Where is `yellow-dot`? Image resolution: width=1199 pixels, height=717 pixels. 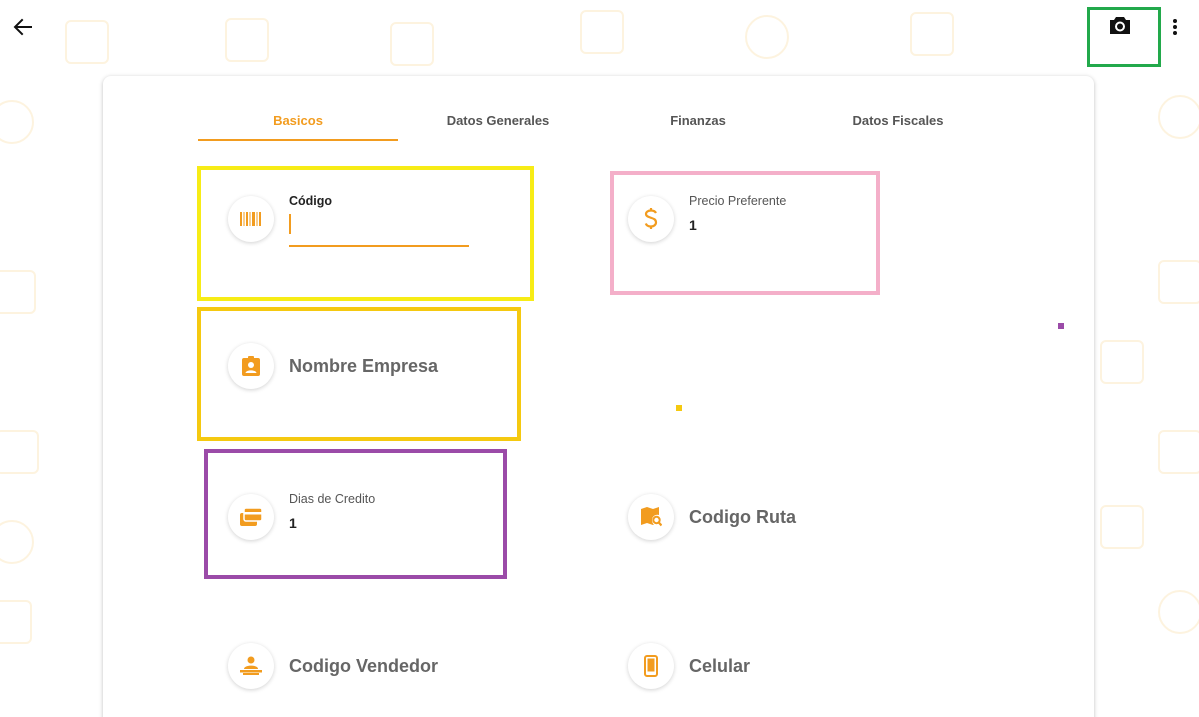 yellow-dot is located at coordinates (679, 408).